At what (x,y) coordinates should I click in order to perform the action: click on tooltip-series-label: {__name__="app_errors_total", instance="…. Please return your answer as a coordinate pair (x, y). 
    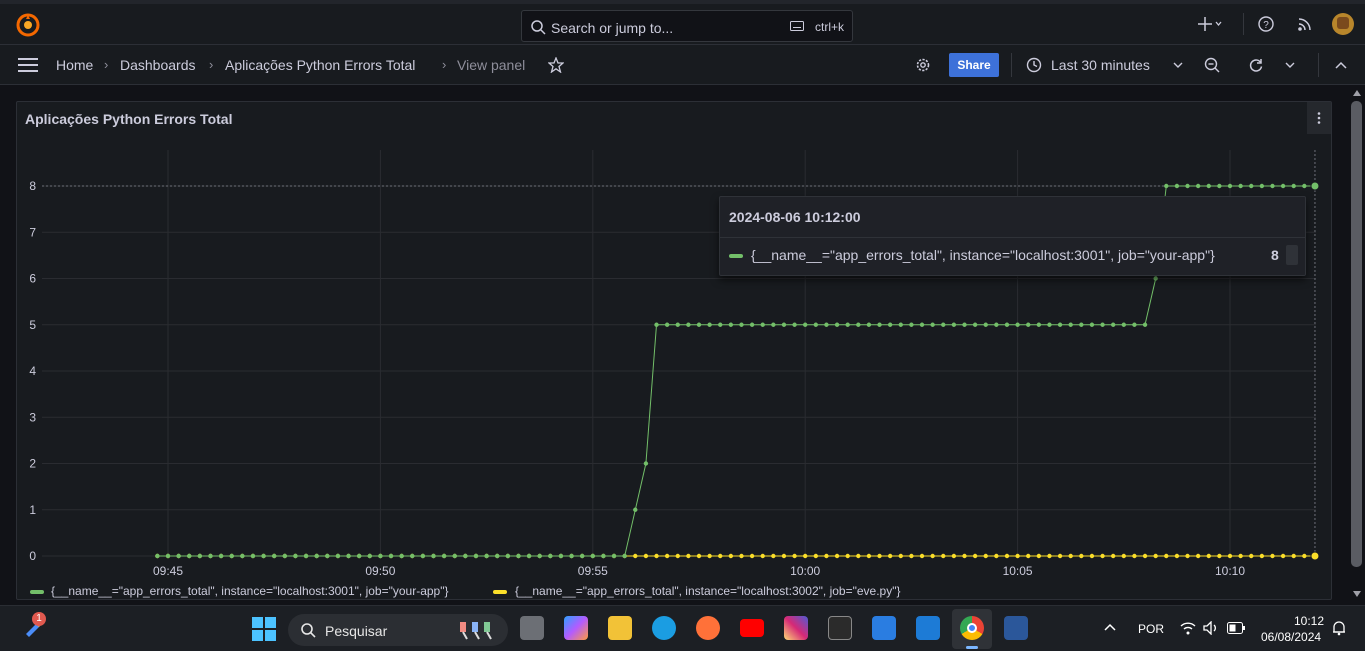
    Looking at the image, I should click on (983, 255).